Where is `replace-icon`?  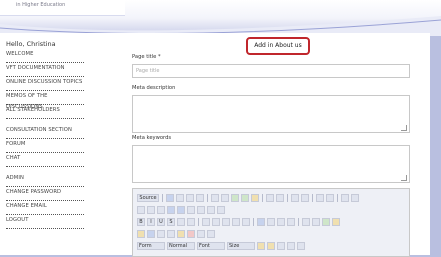
replace-icon is located at coordinates (330, 198).